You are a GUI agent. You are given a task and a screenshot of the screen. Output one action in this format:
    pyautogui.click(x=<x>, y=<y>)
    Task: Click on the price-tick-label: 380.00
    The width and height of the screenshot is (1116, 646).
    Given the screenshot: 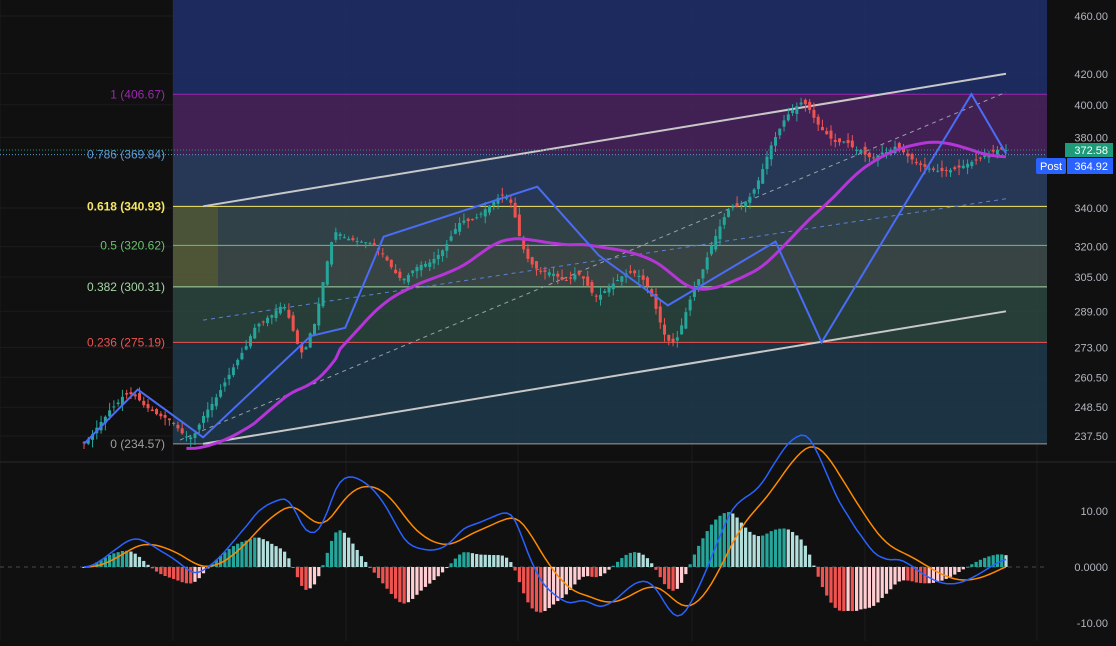 What is the action you would take?
    pyautogui.click(x=1091, y=138)
    